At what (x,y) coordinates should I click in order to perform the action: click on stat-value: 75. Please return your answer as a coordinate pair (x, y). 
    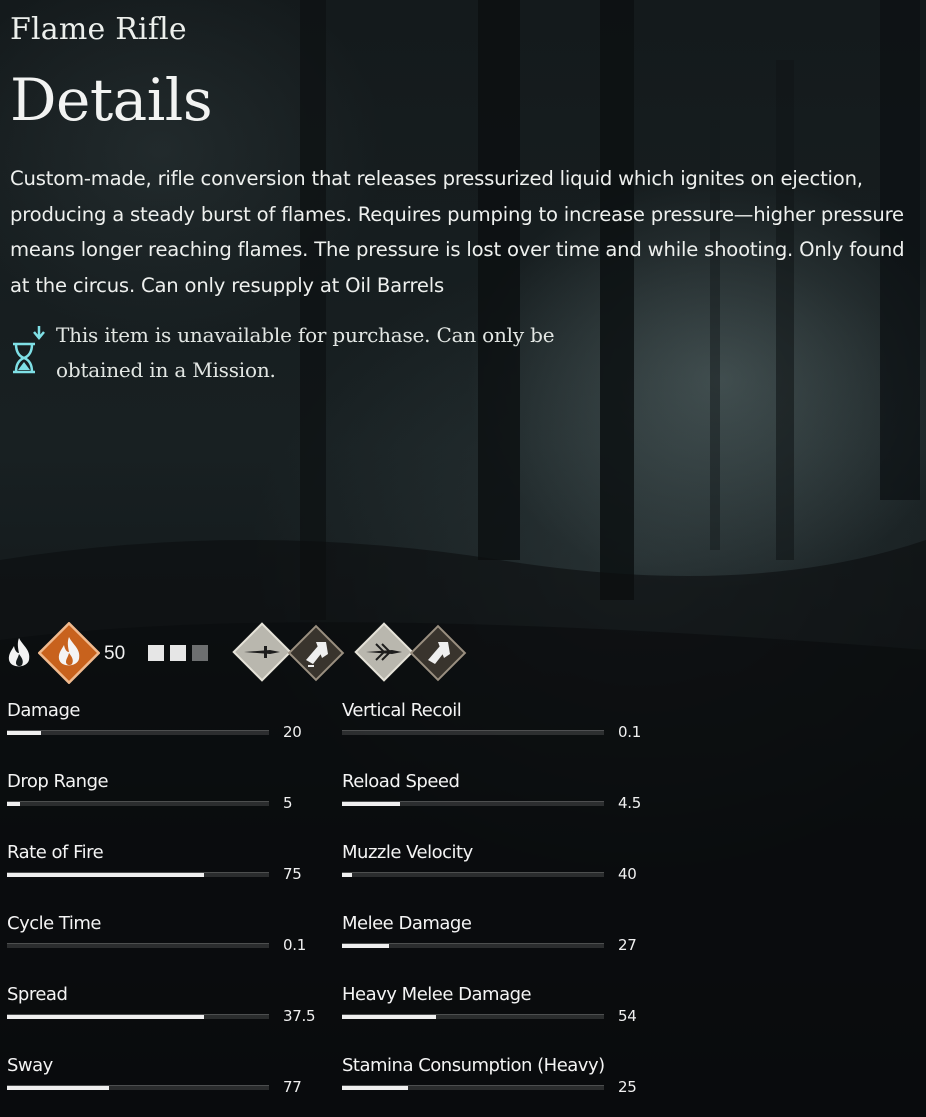
    Looking at the image, I should click on (292, 874).